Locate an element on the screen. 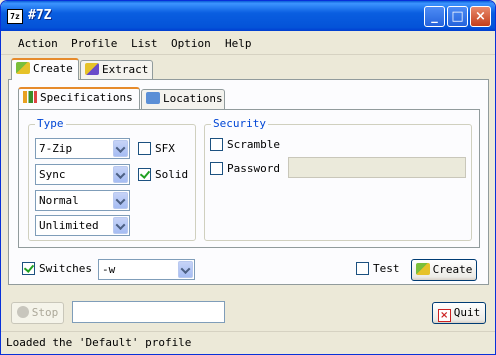 The height and width of the screenshot is (355, 496). stop-icon is located at coordinates (22, 312).